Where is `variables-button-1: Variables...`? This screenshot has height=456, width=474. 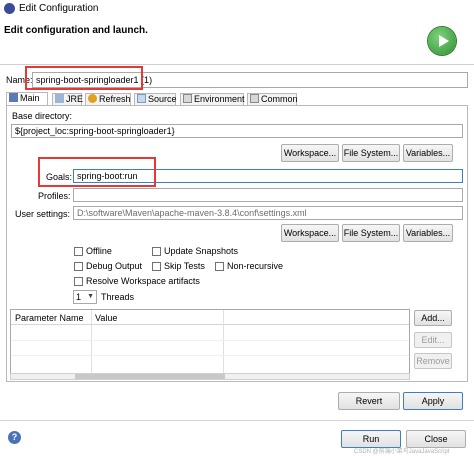 variables-button-1: Variables... is located at coordinates (428, 153).